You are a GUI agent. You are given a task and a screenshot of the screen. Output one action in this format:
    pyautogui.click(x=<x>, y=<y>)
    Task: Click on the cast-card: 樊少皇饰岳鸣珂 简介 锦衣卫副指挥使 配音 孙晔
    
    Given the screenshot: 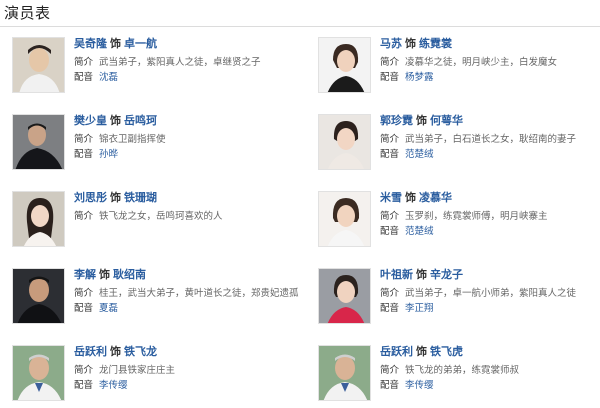 What is the action you would take?
    pyautogui.click(x=157, y=144)
    